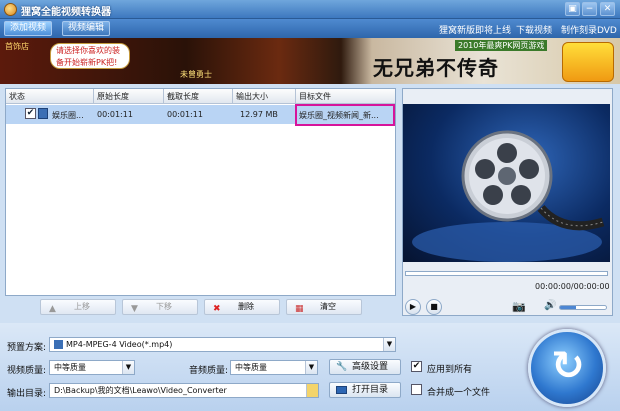  Describe the element at coordinates (550, 305) in the screenshot. I see `volume-icon: 🔊` at that location.